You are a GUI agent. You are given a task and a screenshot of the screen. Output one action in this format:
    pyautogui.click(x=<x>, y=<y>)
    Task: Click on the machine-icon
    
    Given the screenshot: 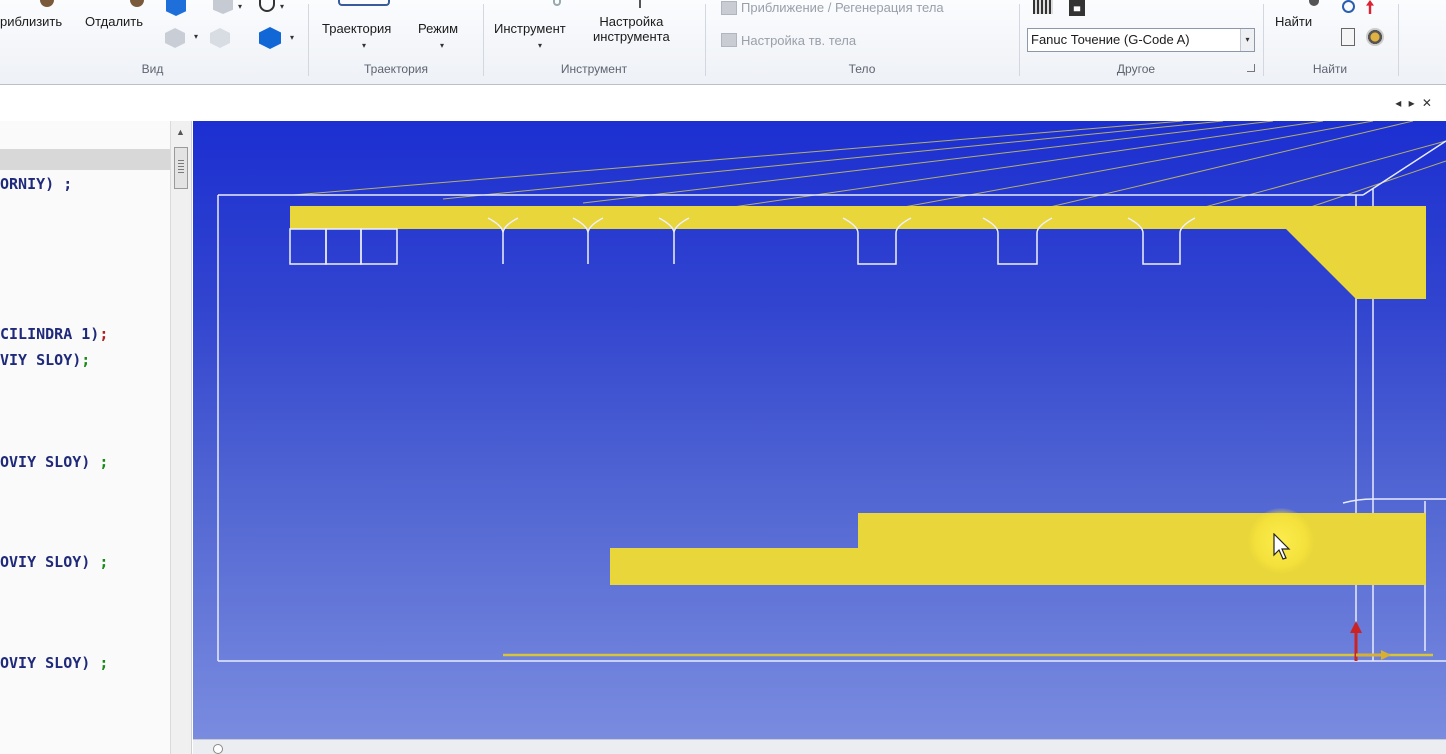 What is the action you would take?
    pyautogui.click(x=1043, y=7)
    